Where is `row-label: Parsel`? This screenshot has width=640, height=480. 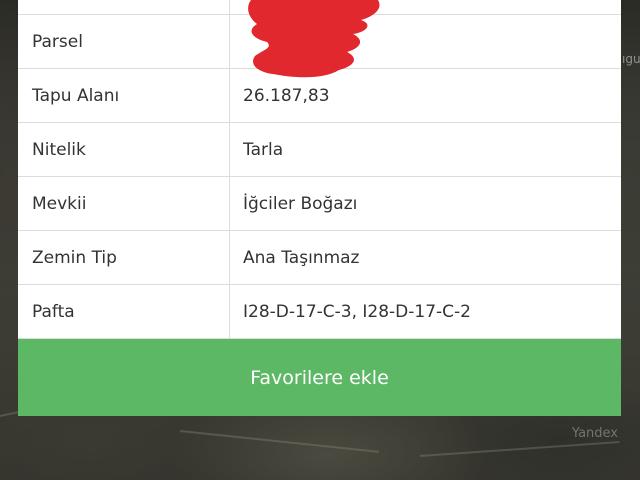 row-label: Parsel is located at coordinates (124, 41).